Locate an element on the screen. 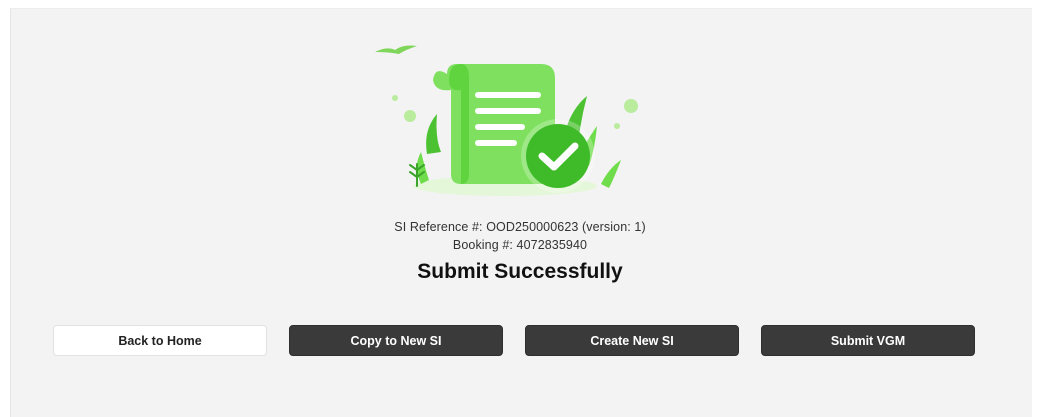 This screenshot has height=417, width=1040. back-to-home-button: Back to Home is located at coordinates (160, 340).